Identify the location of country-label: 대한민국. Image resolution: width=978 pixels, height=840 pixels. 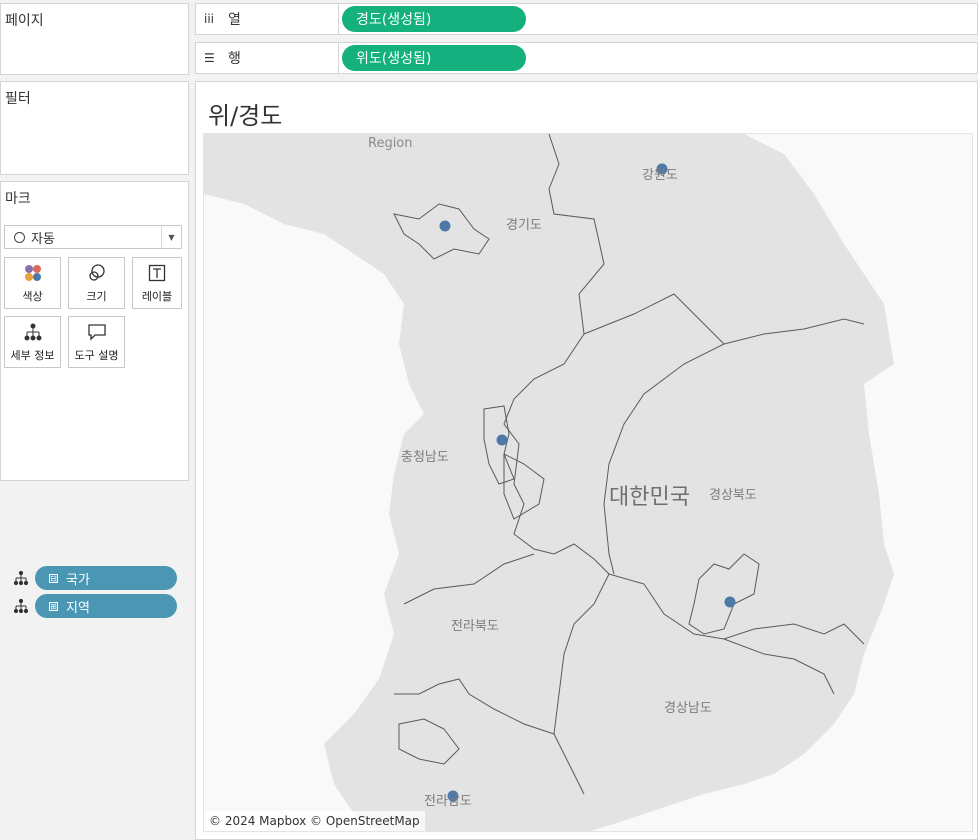
(649, 497).